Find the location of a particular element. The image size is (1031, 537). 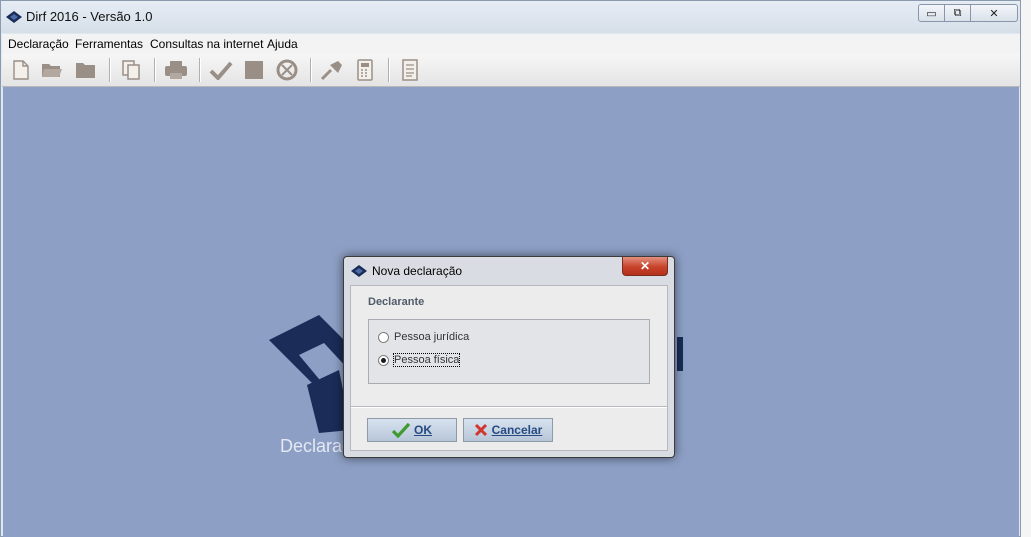

maximize-button: ⧉ is located at coordinates (957, 13).